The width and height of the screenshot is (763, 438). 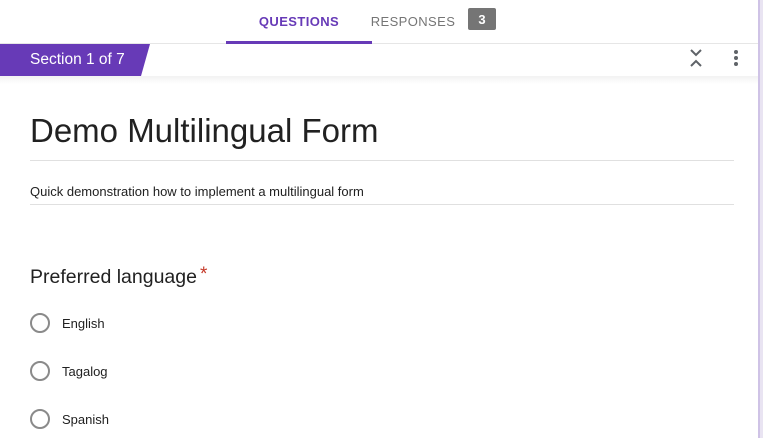 I want to click on tab-responses: RESPONSES, so click(x=413, y=21).